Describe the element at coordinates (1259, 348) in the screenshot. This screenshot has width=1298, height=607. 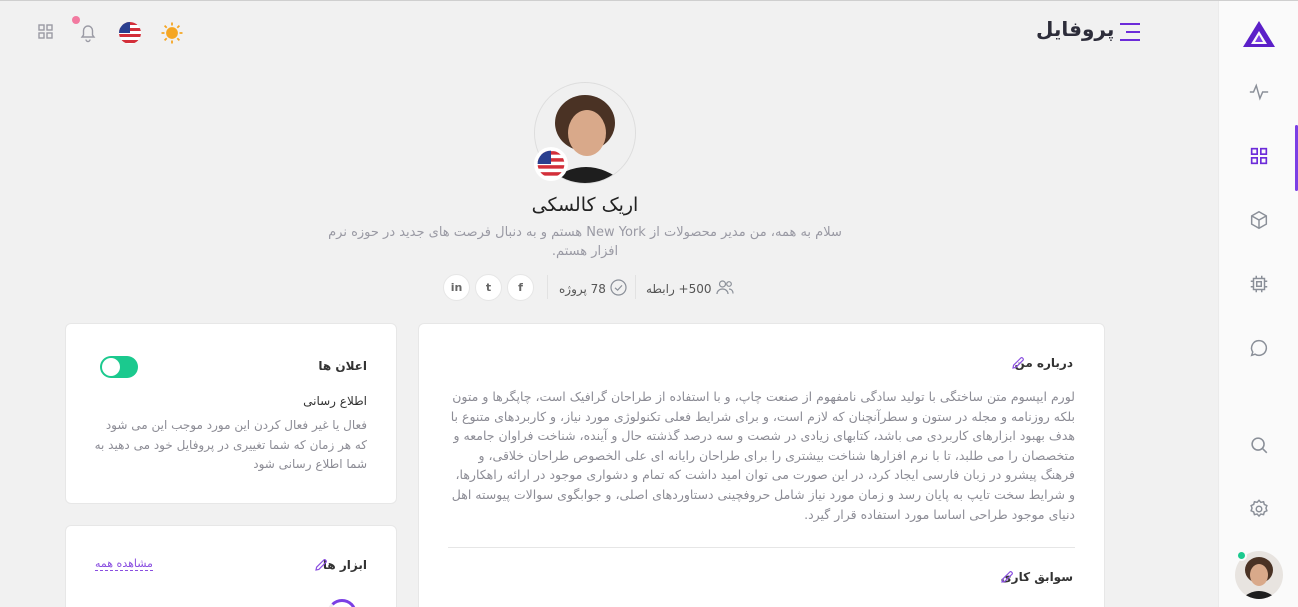
I see `chat-icon` at that location.